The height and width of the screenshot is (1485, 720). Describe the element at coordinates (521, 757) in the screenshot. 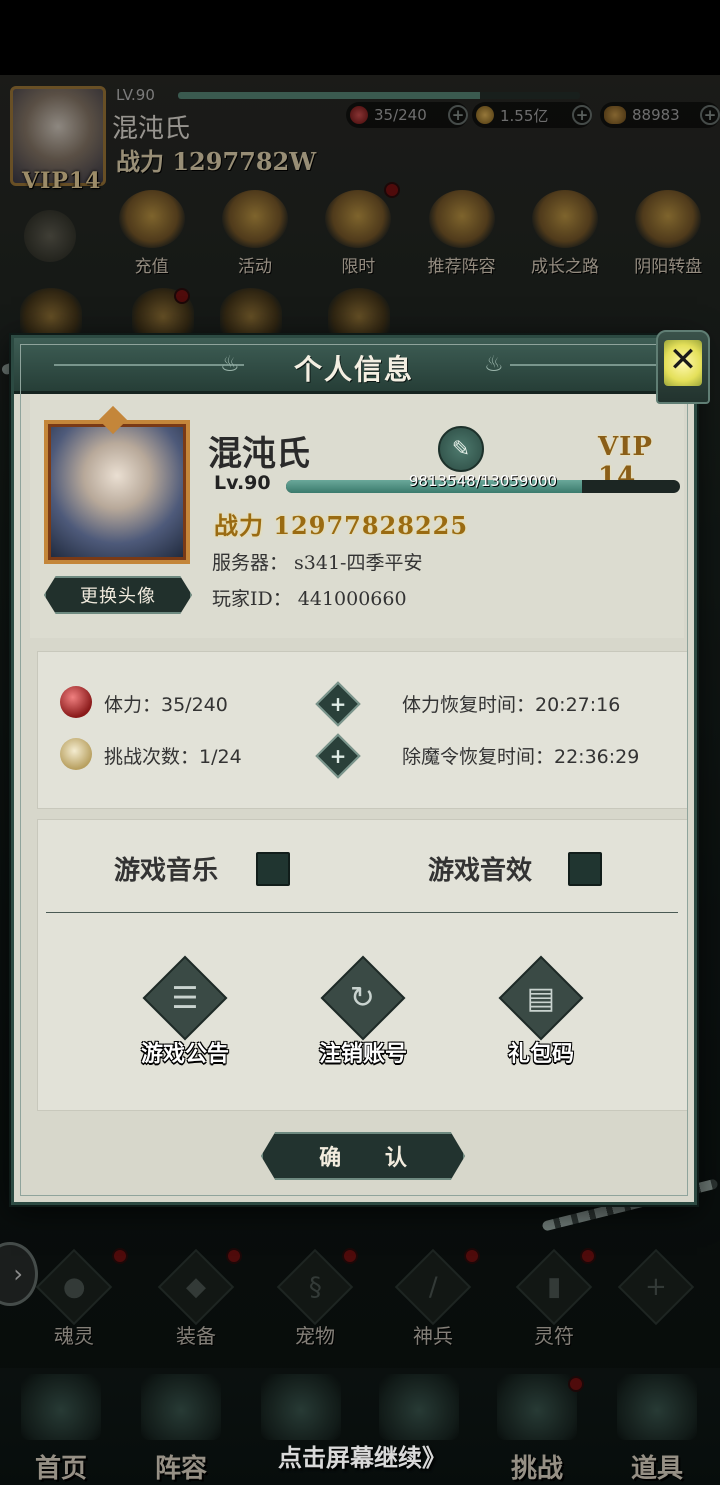

I see `challenge-recover-time: 除魔令恢复时间：22:36:29` at that location.